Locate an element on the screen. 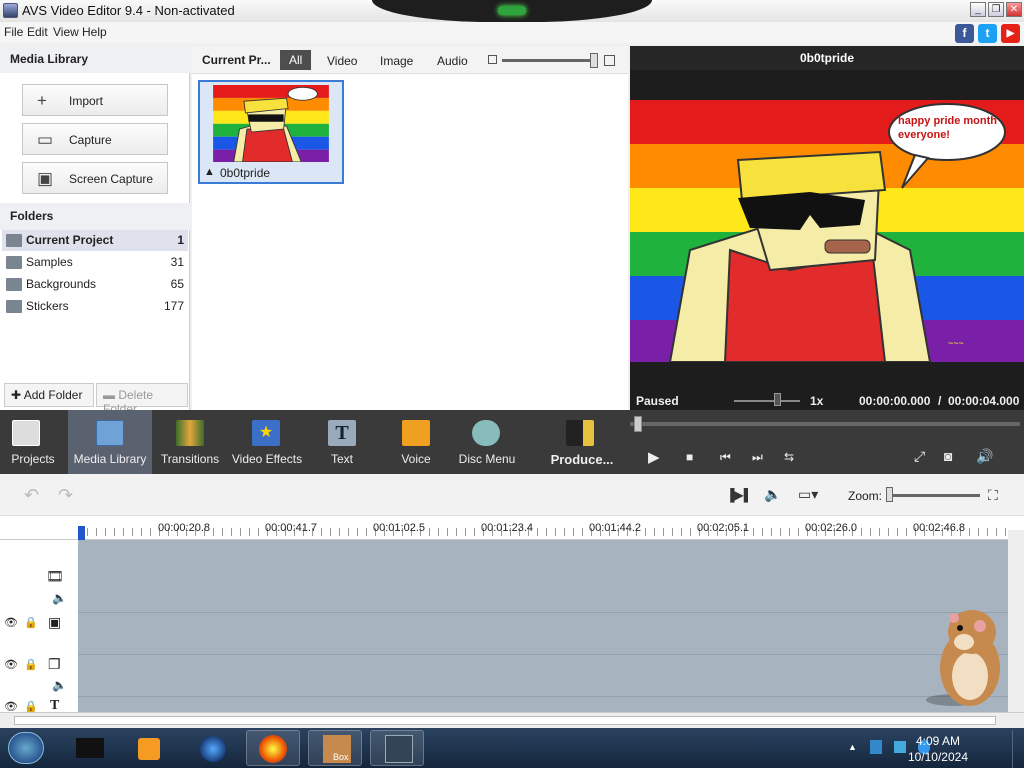 This screenshot has height=768, width=1024. close-button: ✕ is located at coordinates (1014, 9).